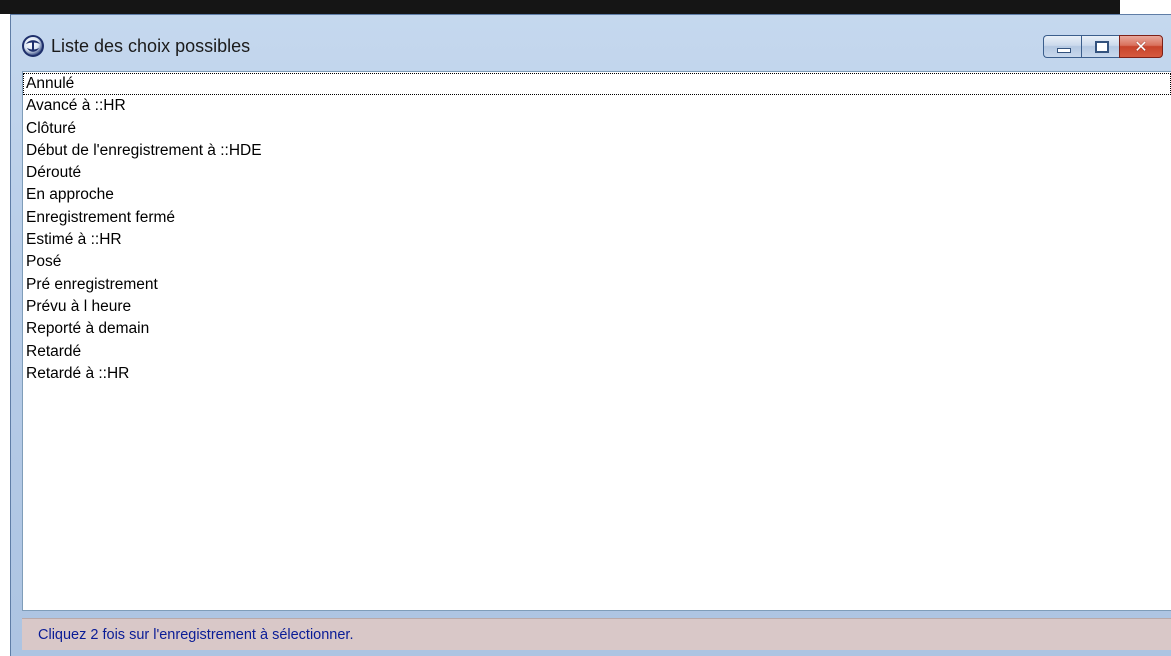 This screenshot has width=1171, height=656. Describe the element at coordinates (33, 46) in the screenshot. I see `app-logo-icon` at that location.